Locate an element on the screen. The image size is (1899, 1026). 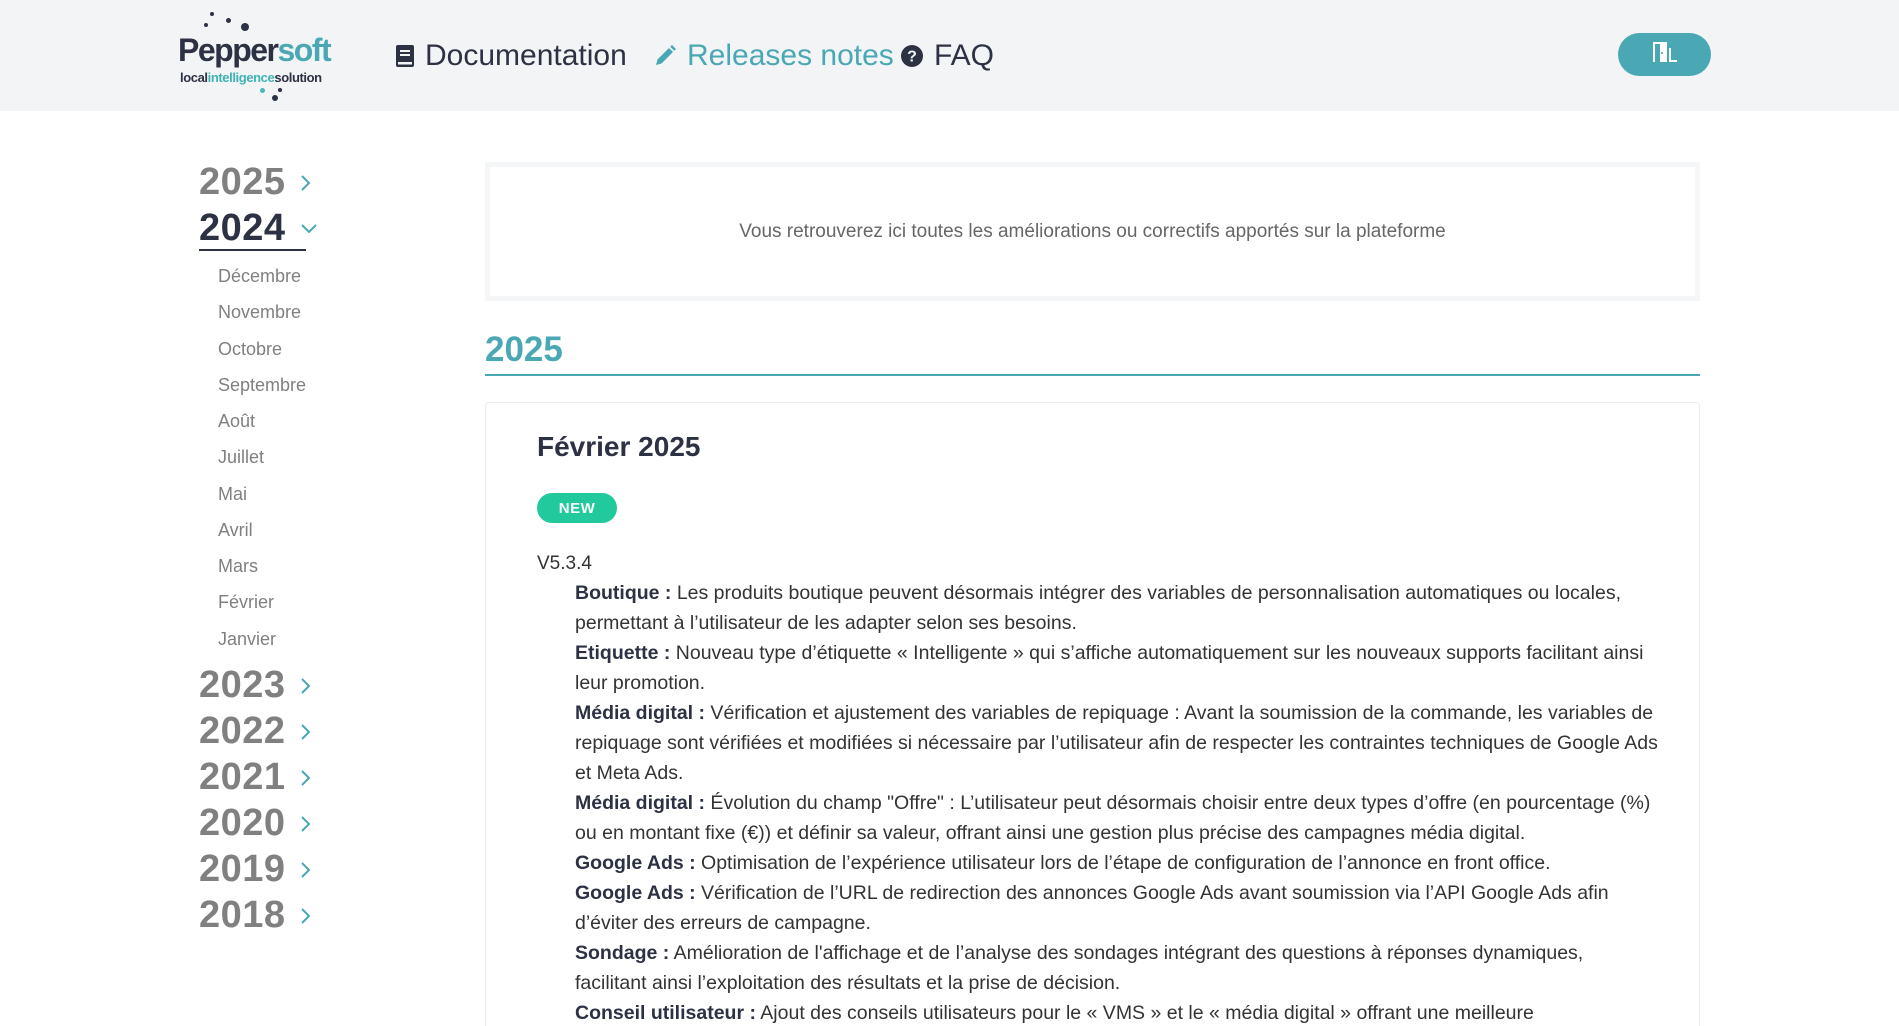
new-badge: NEW is located at coordinates (577, 508).